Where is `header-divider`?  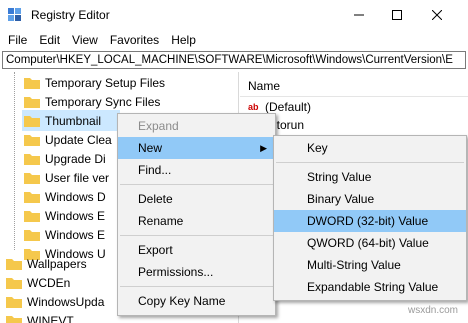 header-divider is located at coordinates (354, 96).